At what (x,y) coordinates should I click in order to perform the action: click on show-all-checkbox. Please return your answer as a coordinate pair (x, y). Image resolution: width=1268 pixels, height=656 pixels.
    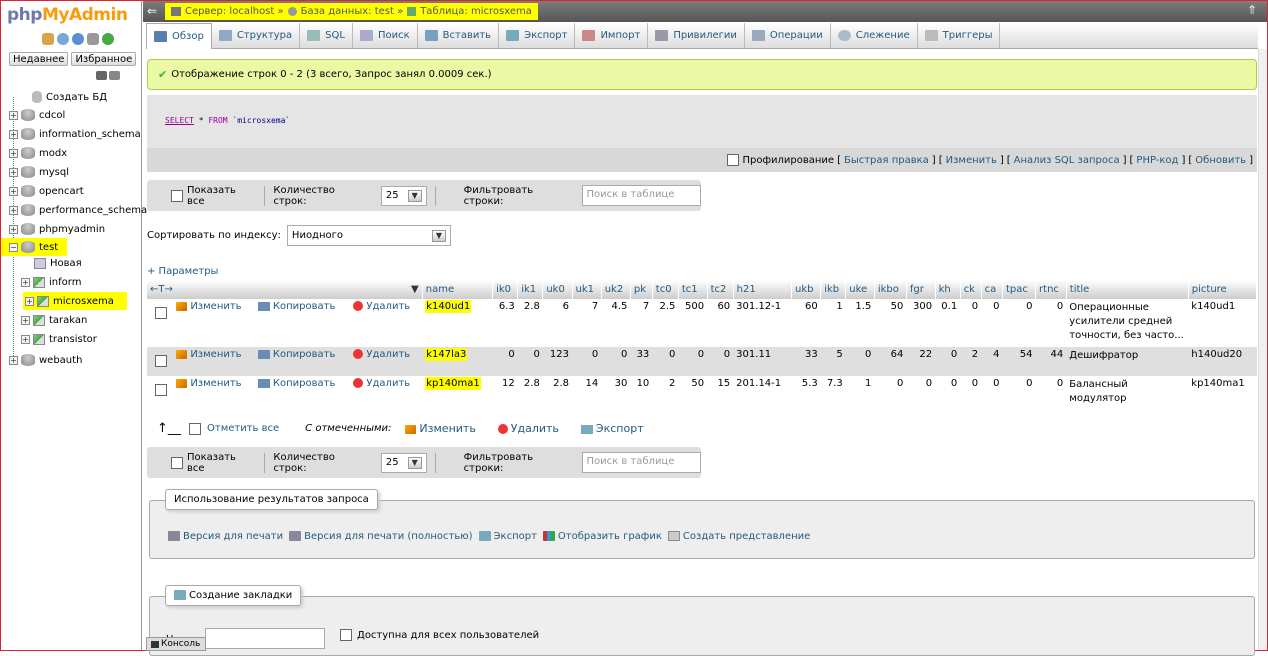
    Looking at the image, I should click on (177, 195).